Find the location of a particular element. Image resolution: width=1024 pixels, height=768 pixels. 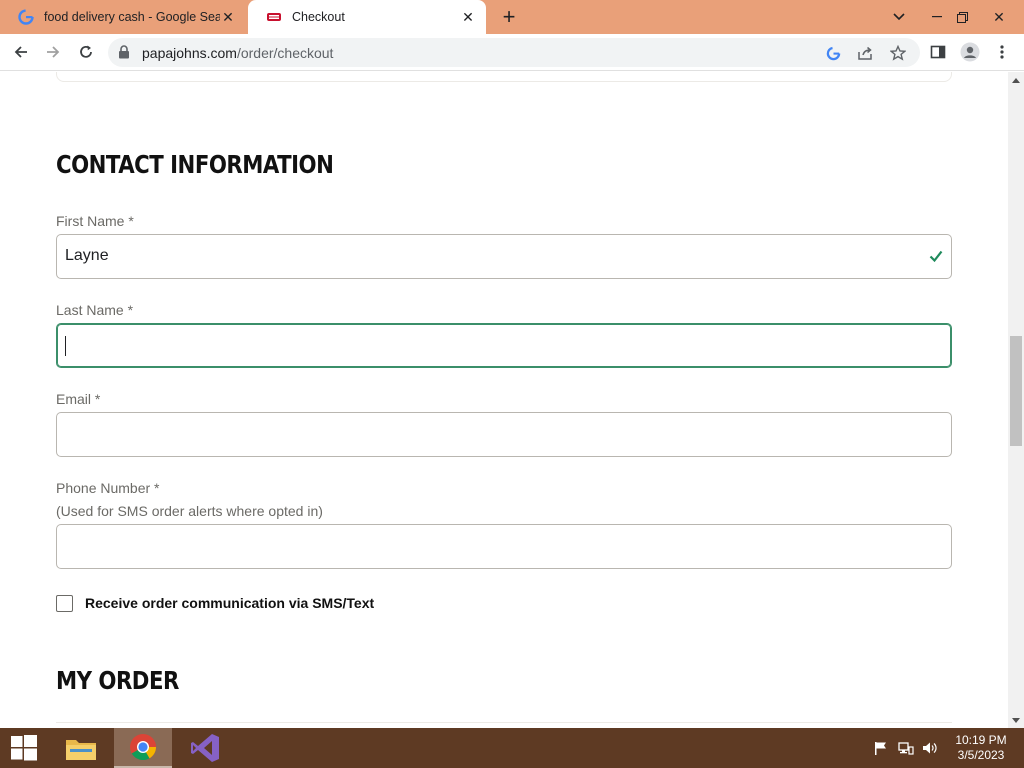

profile-avatar-icon is located at coordinates (970, 52).